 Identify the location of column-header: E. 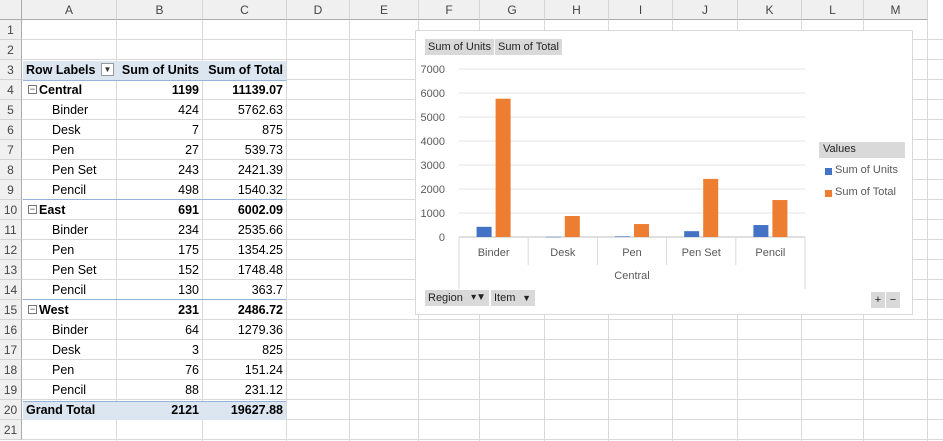
(384, 10).